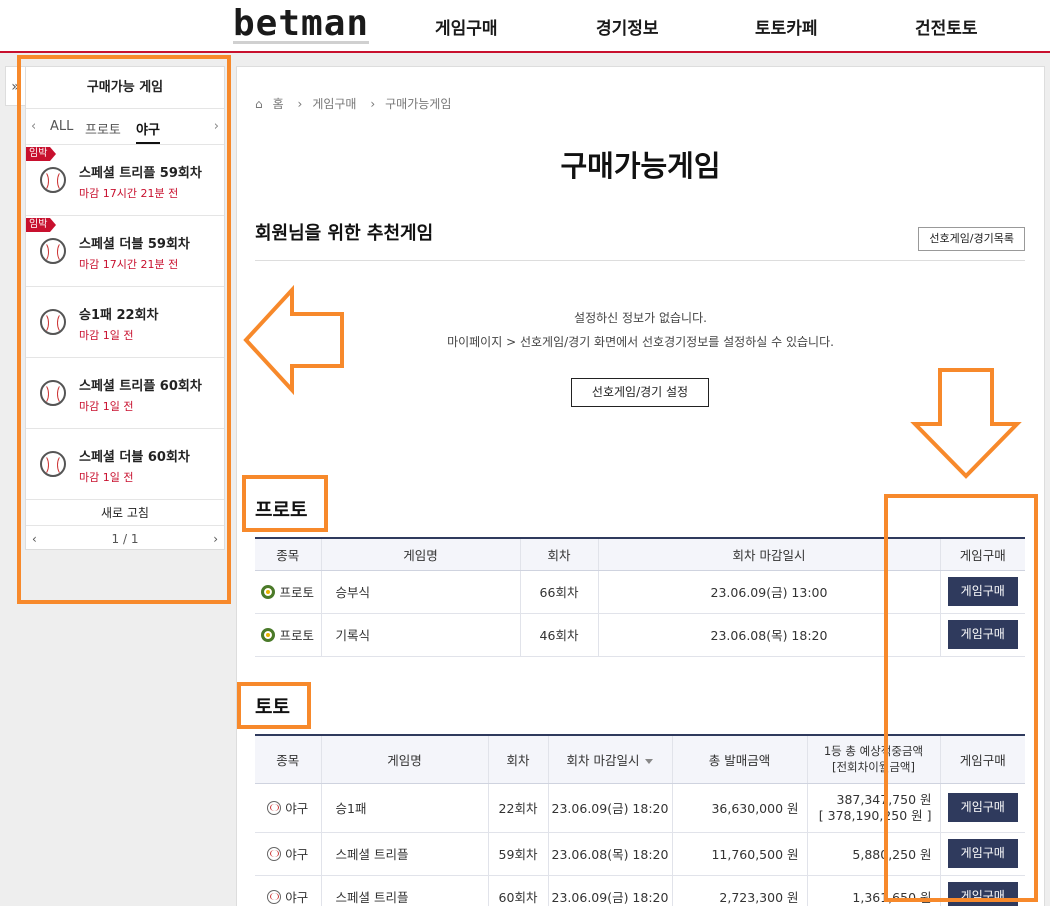 Image resolution: width=1050 pixels, height=906 pixels. What do you see at coordinates (966, 423) in the screenshot?
I see `down-arrow-icon` at bounding box center [966, 423].